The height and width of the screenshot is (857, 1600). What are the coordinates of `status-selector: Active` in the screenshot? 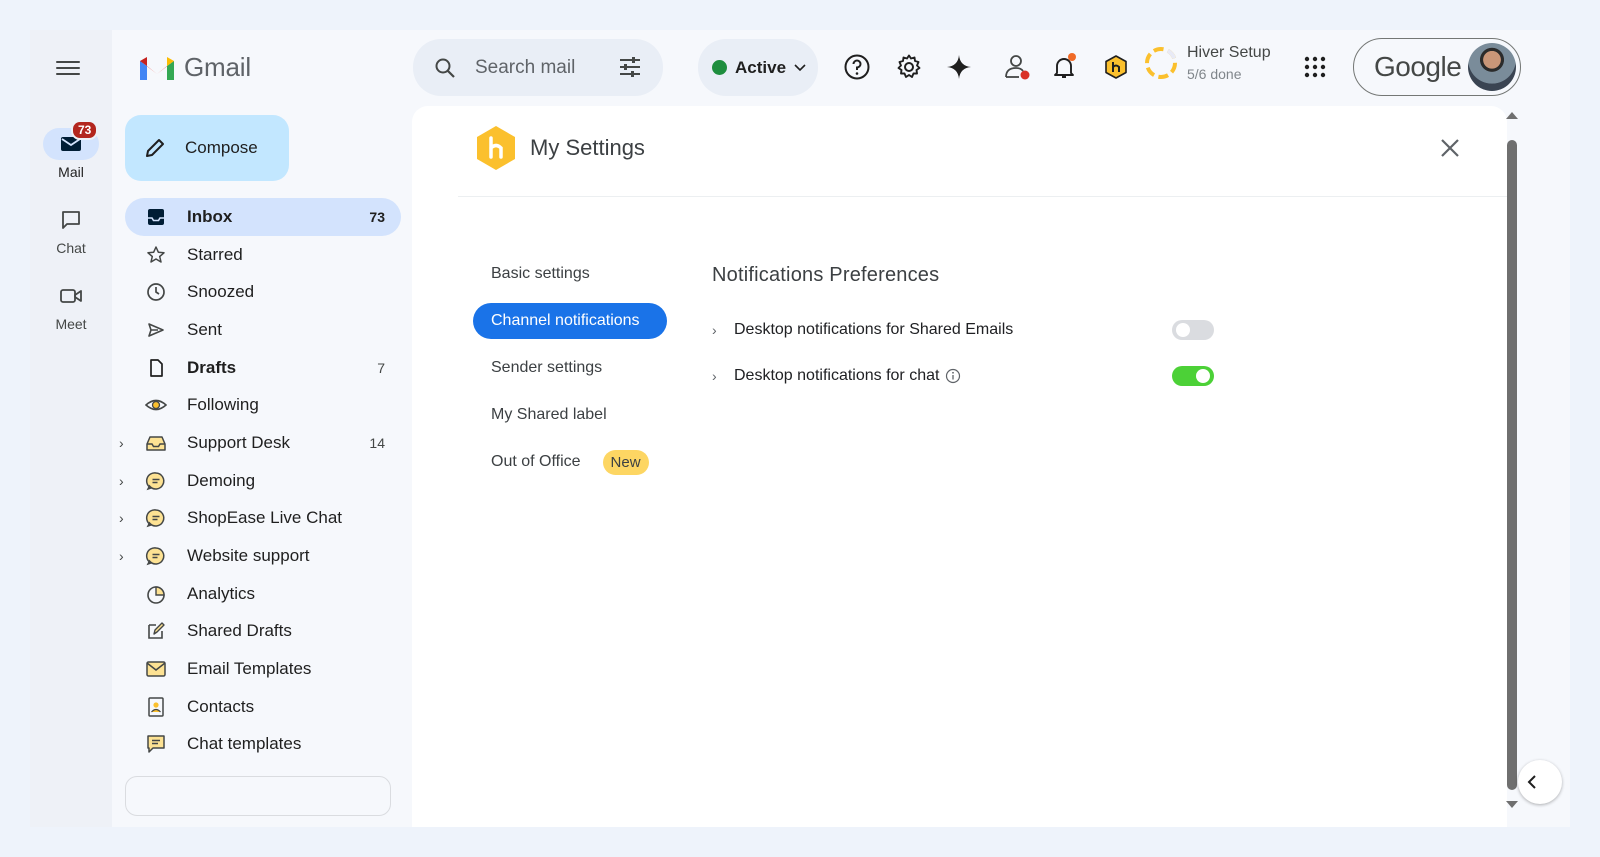 It's located at (758, 67).